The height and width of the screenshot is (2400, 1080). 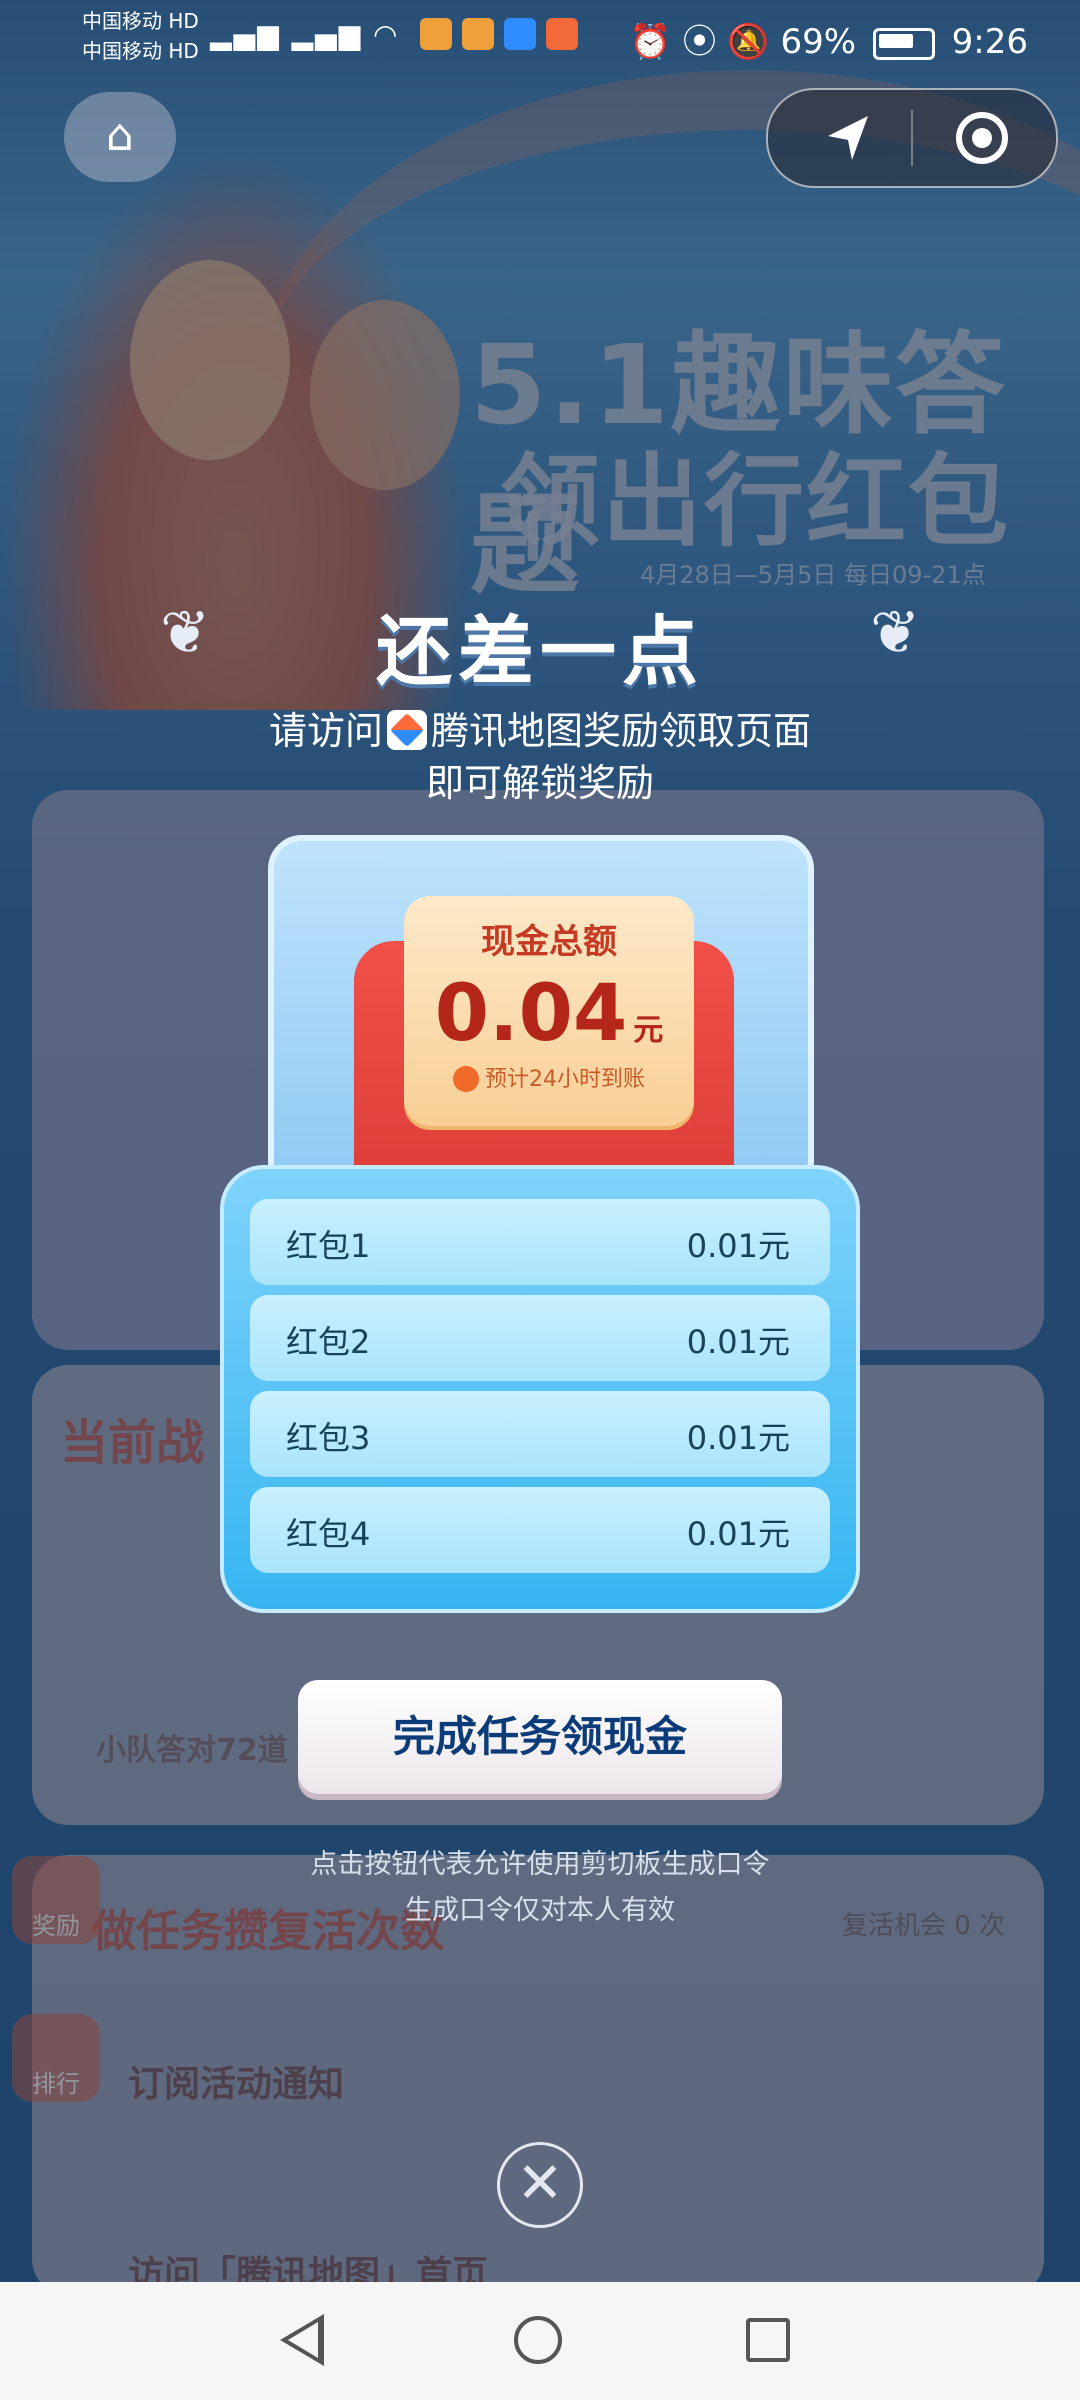 What do you see at coordinates (621, 731) in the screenshot?
I see `hint-app-text: 腾讯地图奖励领取页面` at bounding box center [621, 731].